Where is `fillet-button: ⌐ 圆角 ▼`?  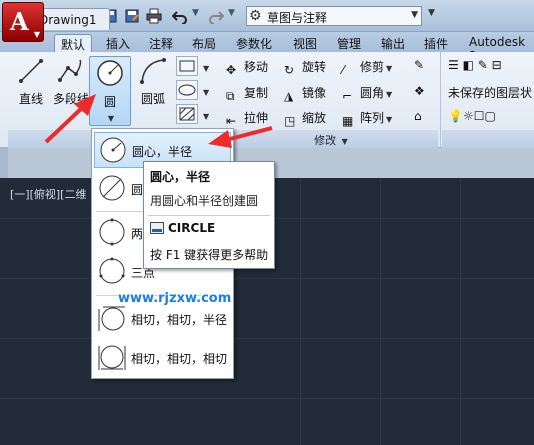
fillet-button: ⌐ 圆角 ▼ is located at coordinates (367, 94).